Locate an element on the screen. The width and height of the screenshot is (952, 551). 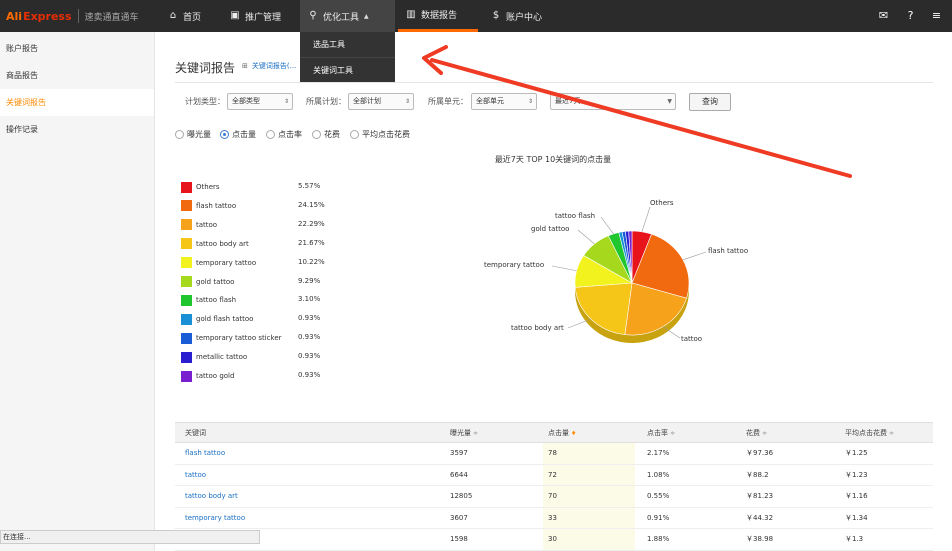
cell-clicks: 78 is located at coordinates (552, 453).